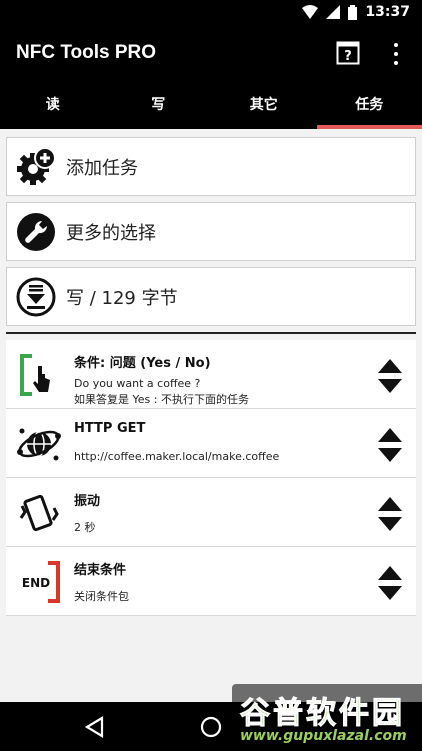 The width and height of the screenshot is (422, 751). I want to click on task-title: HTTP GET, so click(110, 428).